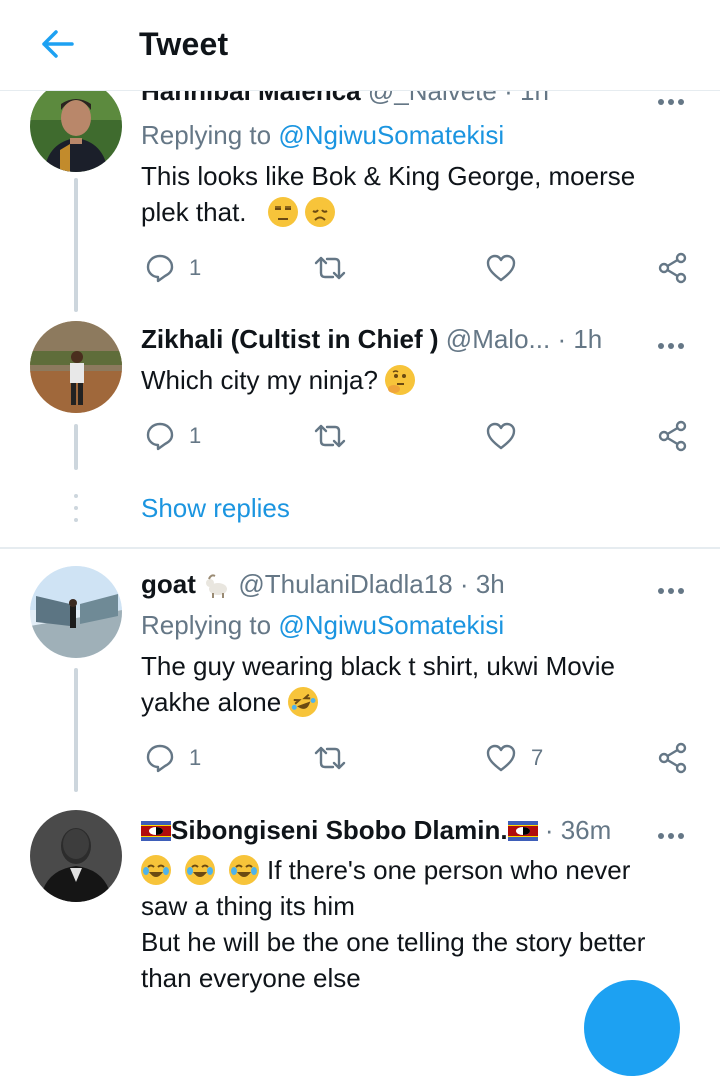 The image size is (720, 1076). Describe the element at coordinates (482, 584) in the screenshot. I see `tweet-time: · 3h` at that location.